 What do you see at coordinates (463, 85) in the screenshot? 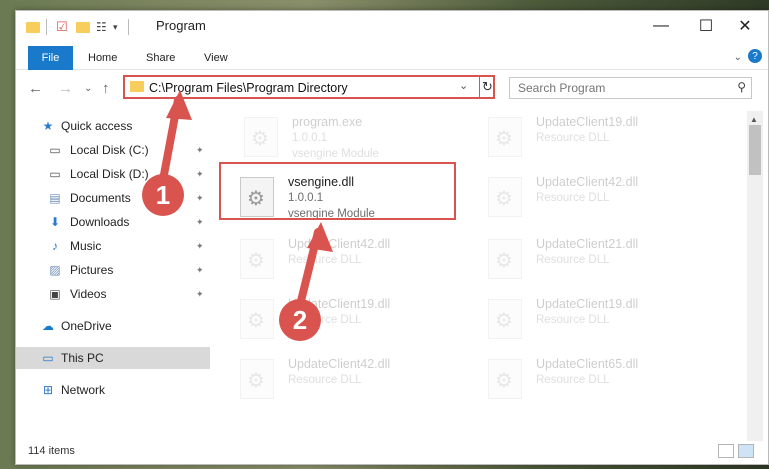
I see `chevron-down-icon: ⌄` at bounding box center [463, 85].